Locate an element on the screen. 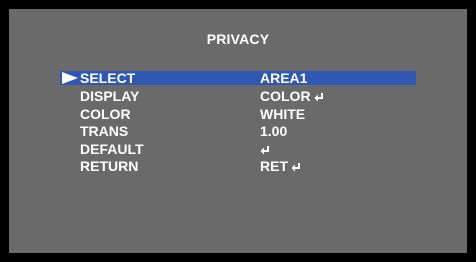 Image resolution: width=476 pixels, height=262 pixels. menu-item-value: 1.00 is located at coordinates (274, 131).